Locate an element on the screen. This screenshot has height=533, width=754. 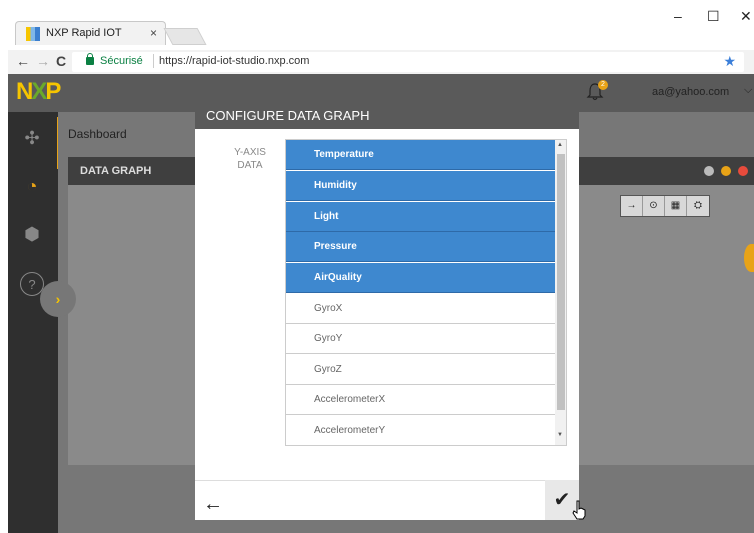
chevron-down-icon: ⌵ is located at coordinates (748, 90).